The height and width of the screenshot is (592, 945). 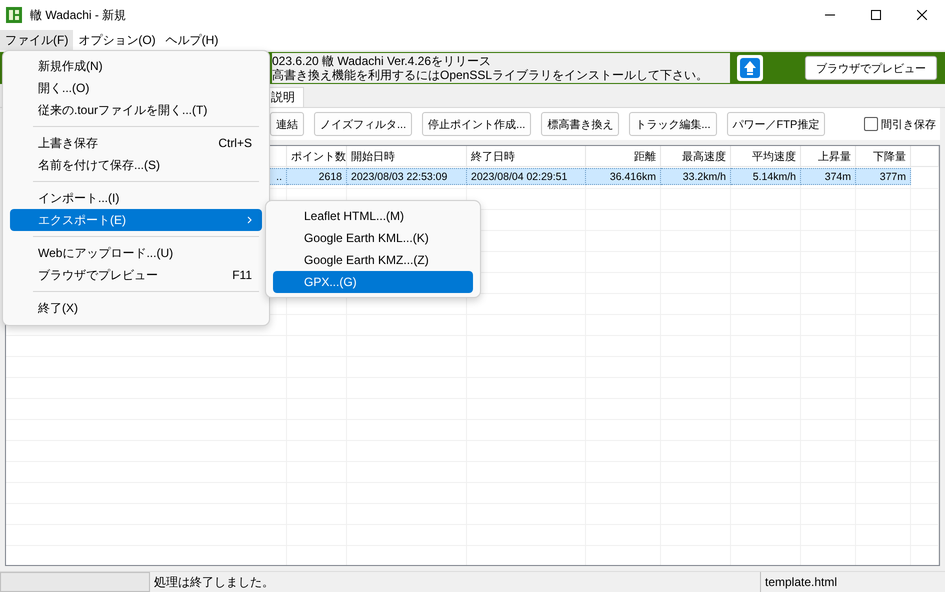 What do you see at coordinates (828, 156) in the screenshot?
I see `column-header: 上昇量` at bounding box center [828, 156].